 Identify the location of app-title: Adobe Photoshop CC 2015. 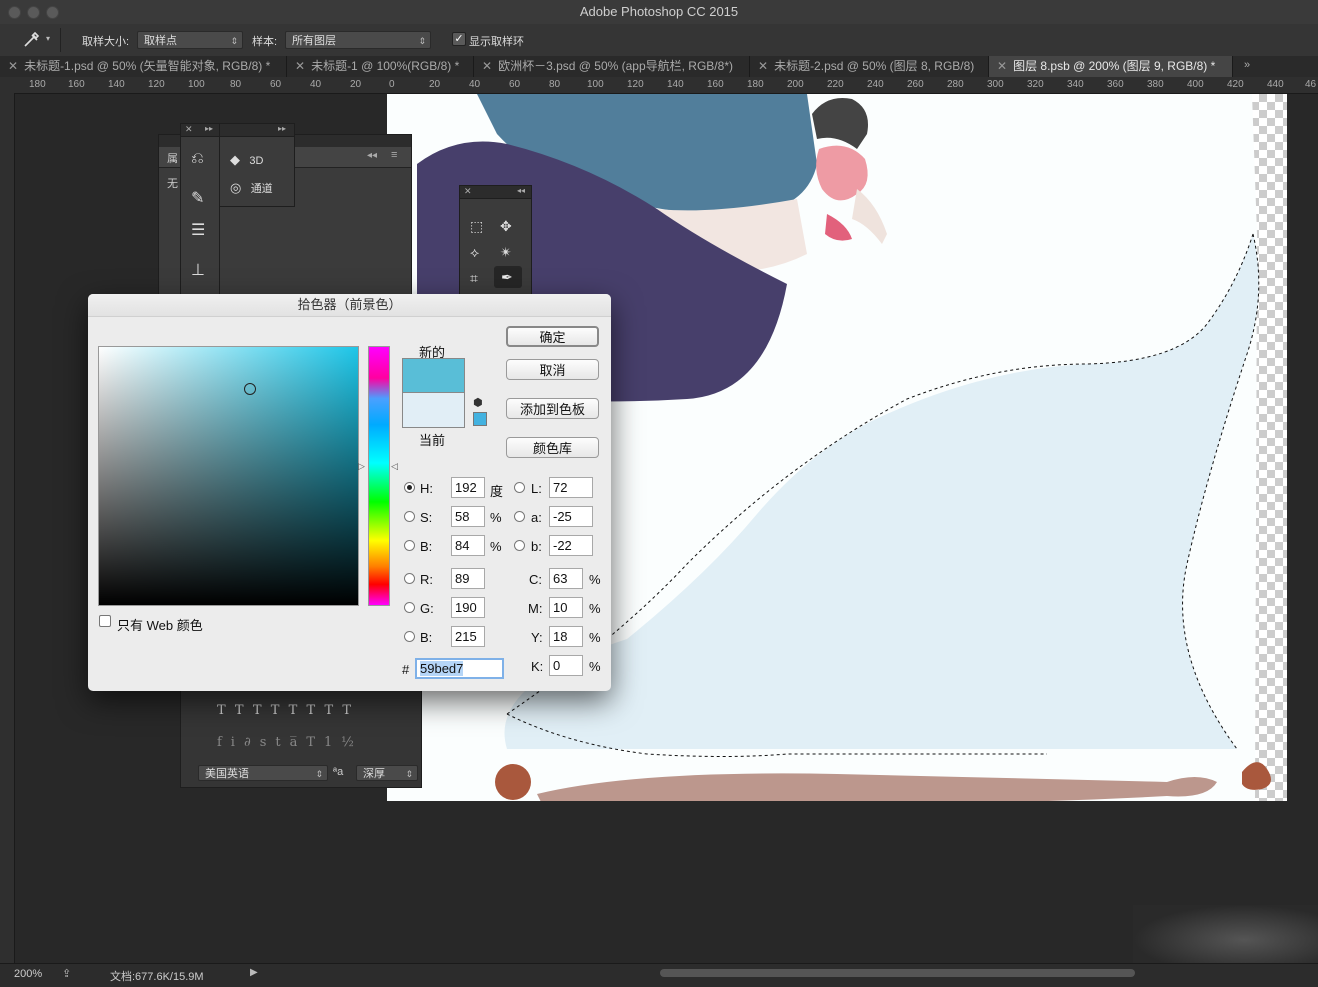
(659, 11).